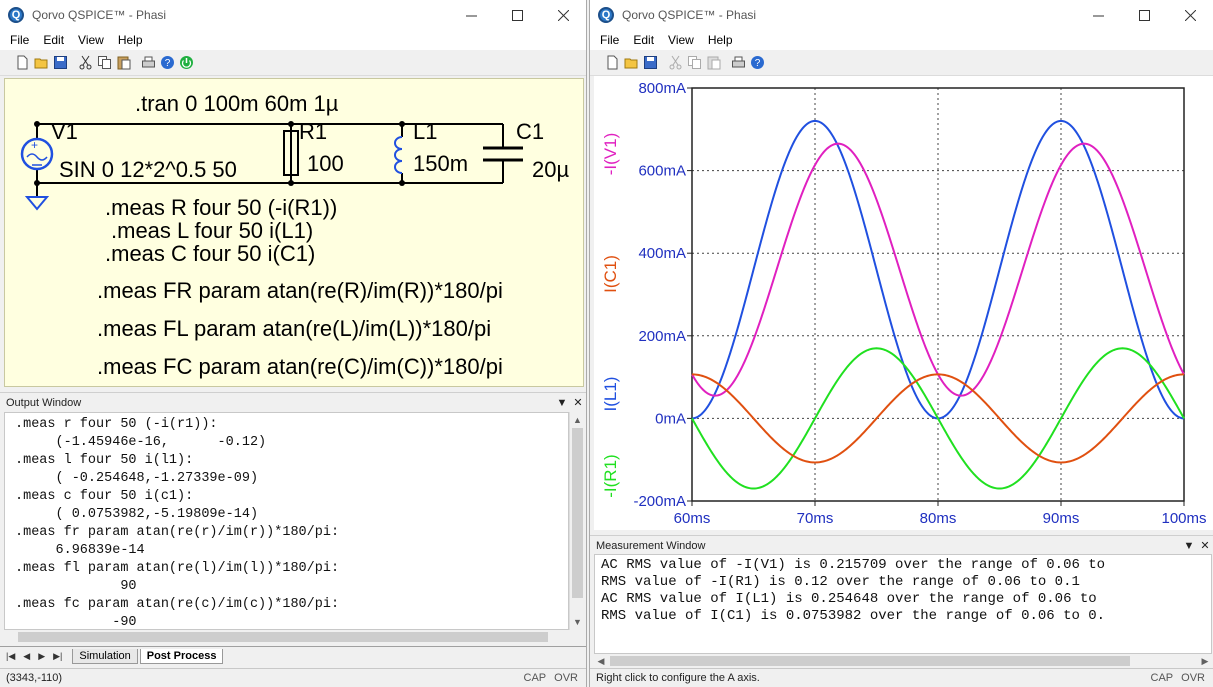  I want to click on output-line: 6.96839e-14, so click(80, 550).